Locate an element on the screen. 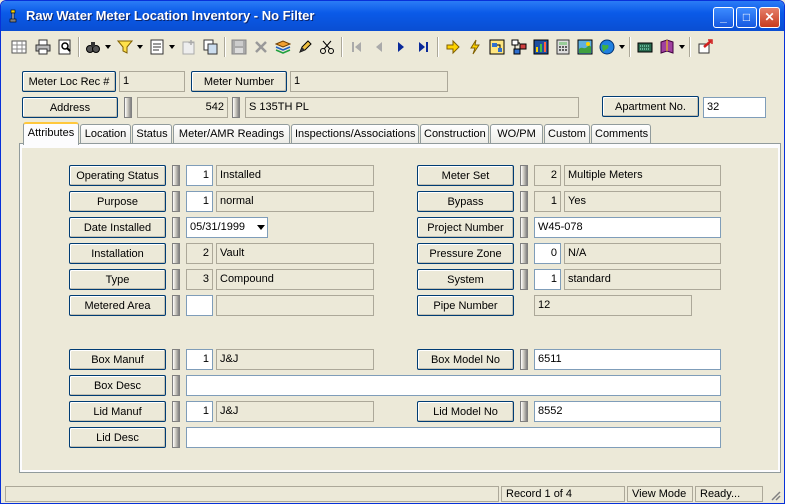 This screenshot has width=785, height=504. meter-loc-rec-field: 1 is located at coordinates (152, 81).